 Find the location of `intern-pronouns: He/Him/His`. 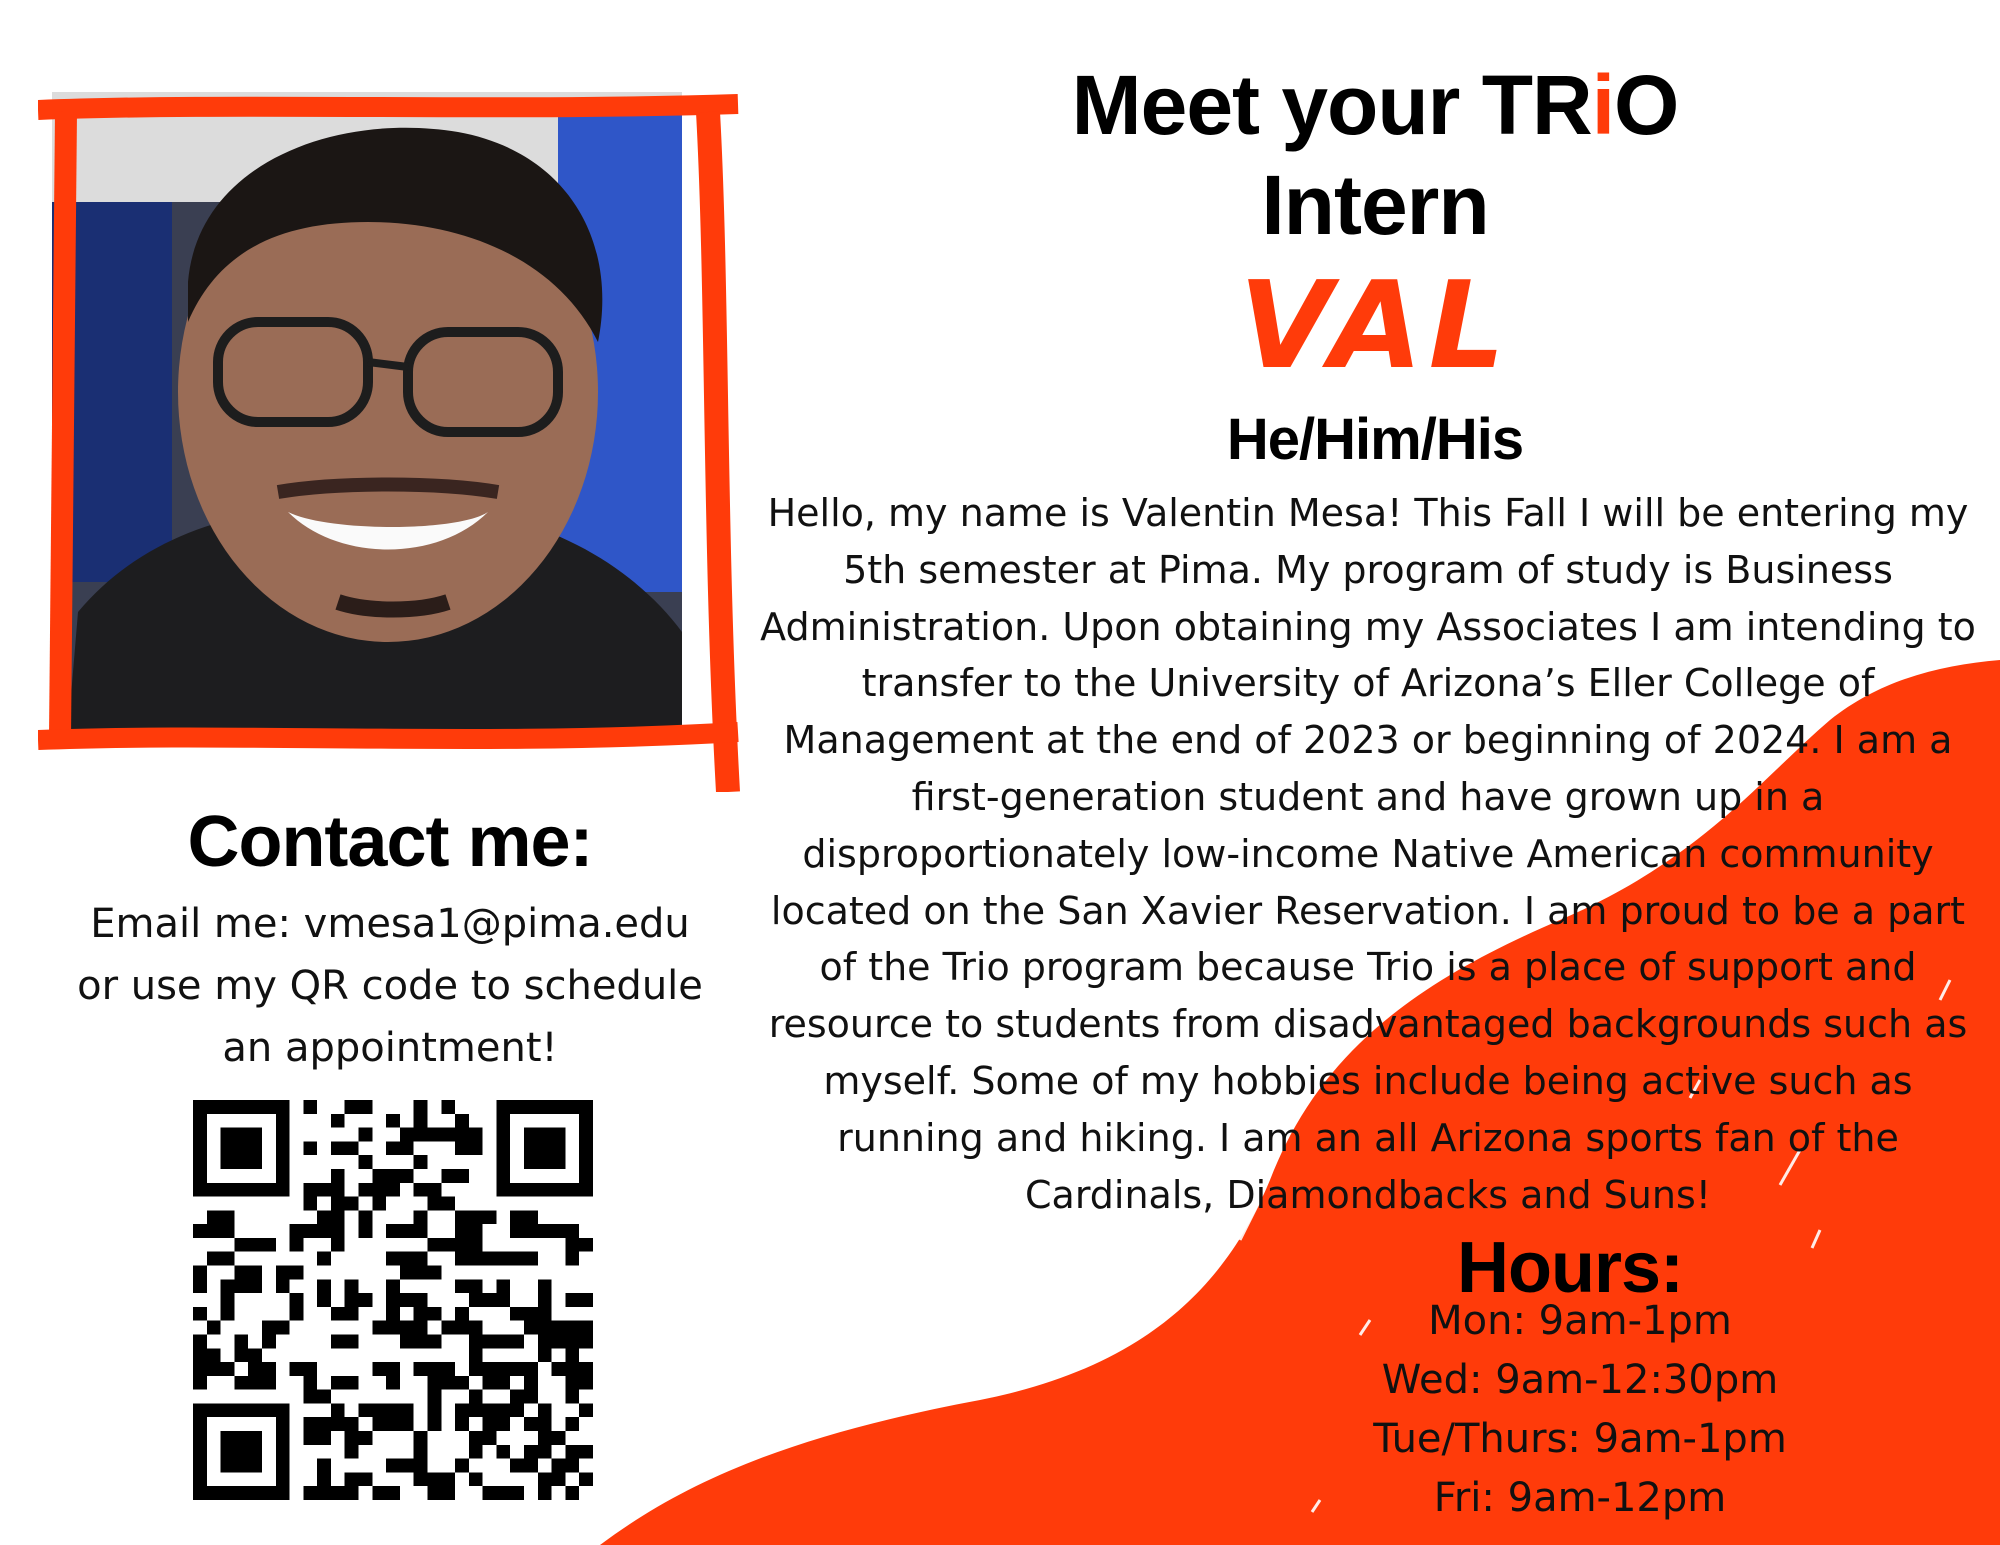

intern-pronouns: He/Him/His is located at coordinates (1375, 439).